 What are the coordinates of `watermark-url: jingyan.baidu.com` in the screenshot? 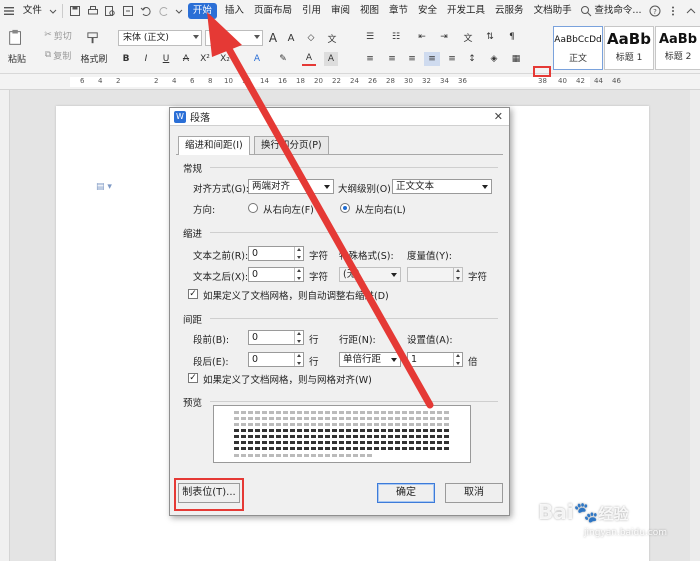 It's located at (626, 533).